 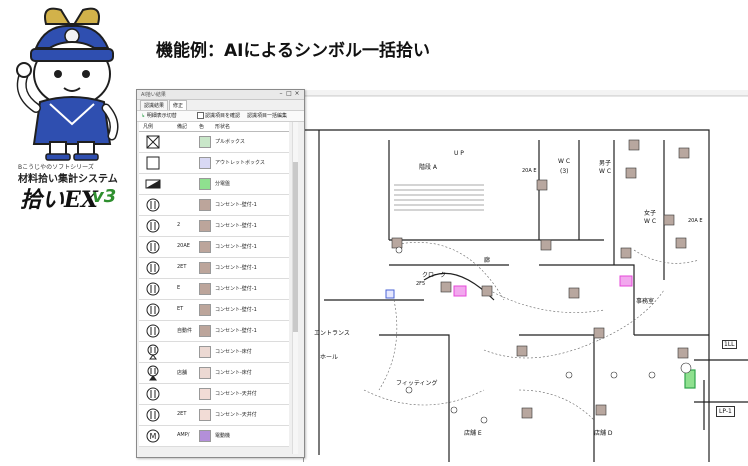 I want to click on room-label: U P, so click(x=459, y=153).